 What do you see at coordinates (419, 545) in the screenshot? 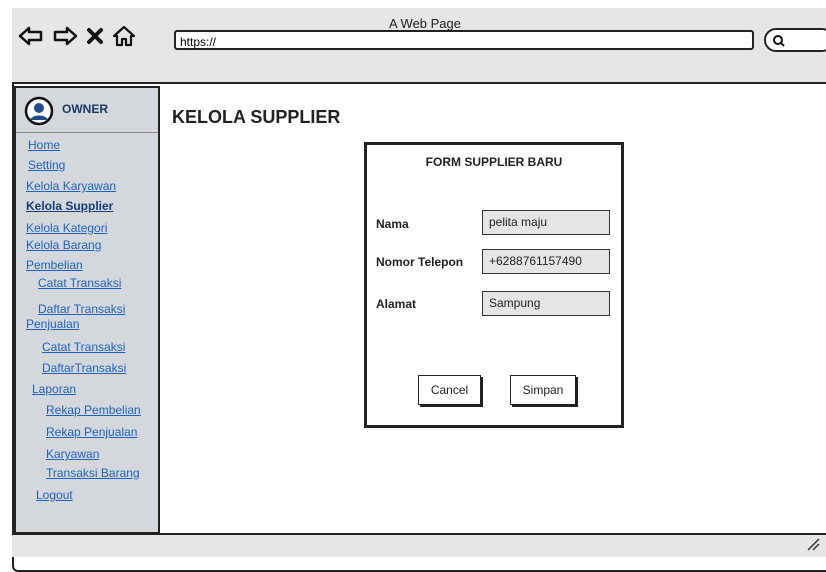
I see `status-bar` at bounding box center [419, 545].